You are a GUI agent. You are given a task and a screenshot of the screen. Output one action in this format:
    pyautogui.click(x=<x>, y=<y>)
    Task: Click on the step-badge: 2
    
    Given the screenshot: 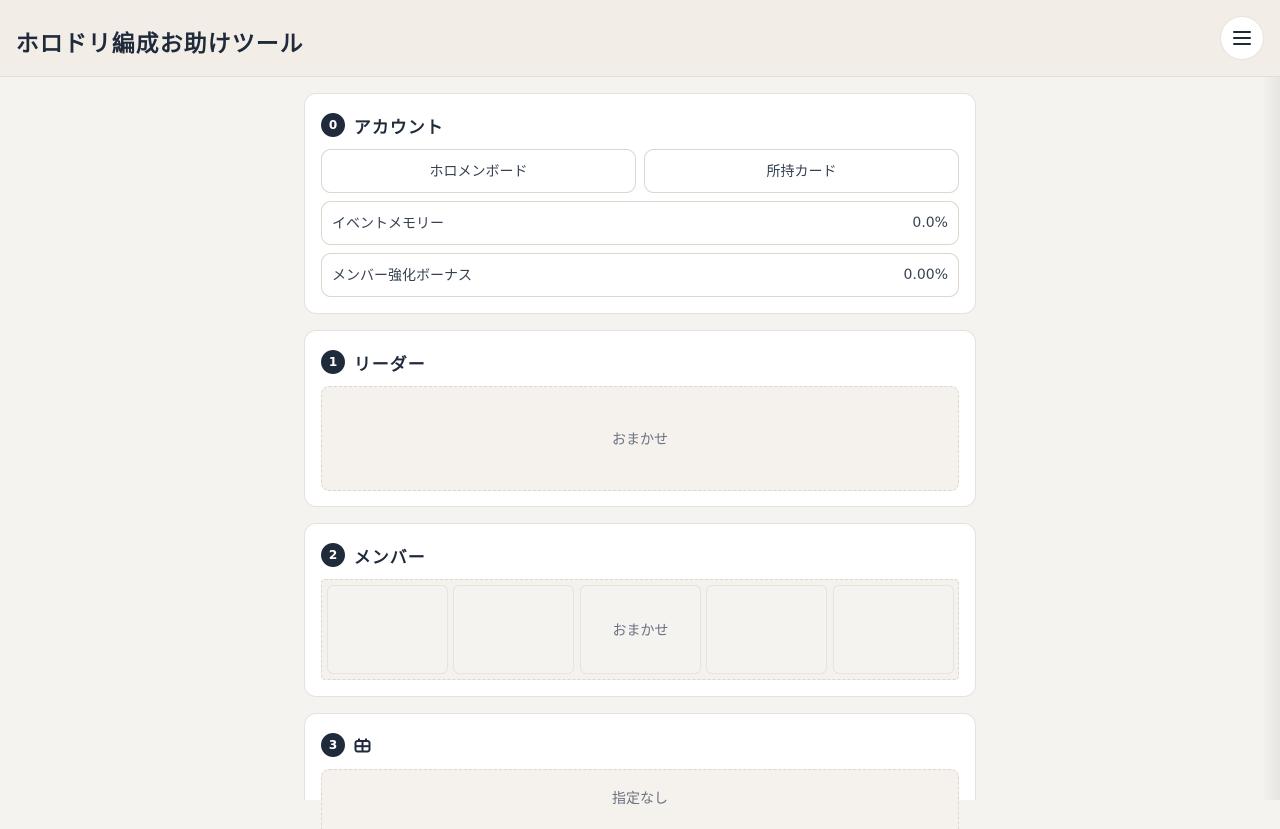 What is the action you would take?
    pyautogui.click(x=333, y=555)
    